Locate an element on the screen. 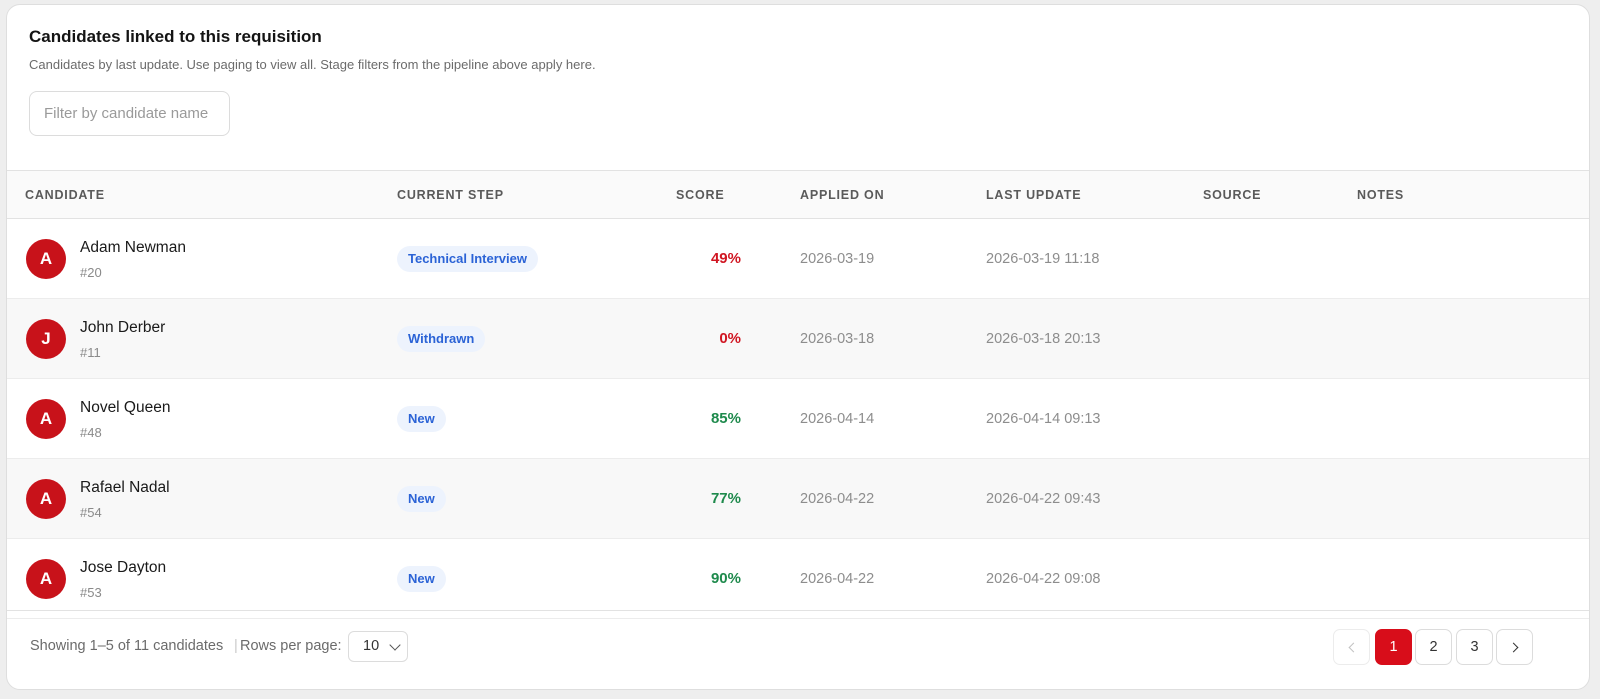  candidate-filter-input is located at coordinates (129, 113).